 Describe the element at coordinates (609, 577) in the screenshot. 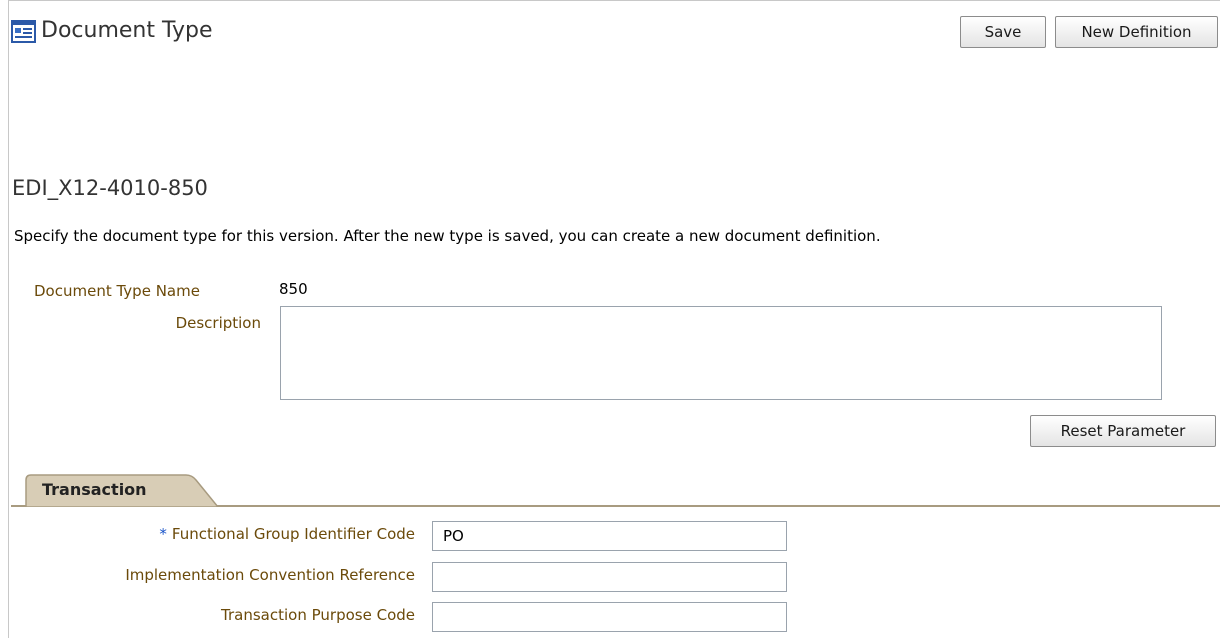

I see `implementation-convention-reference-input` at that location.